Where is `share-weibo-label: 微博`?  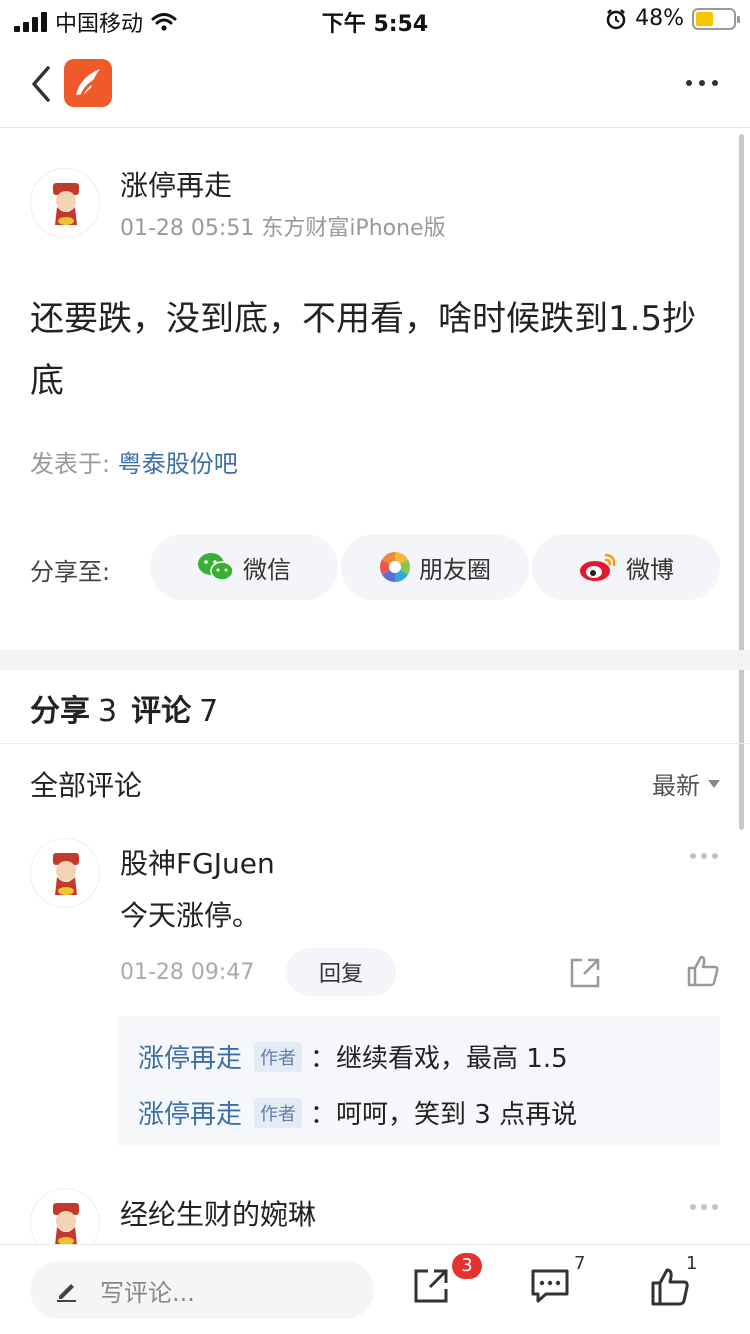 share-weibo-label: 微博 is located at coordinates (650, 569).